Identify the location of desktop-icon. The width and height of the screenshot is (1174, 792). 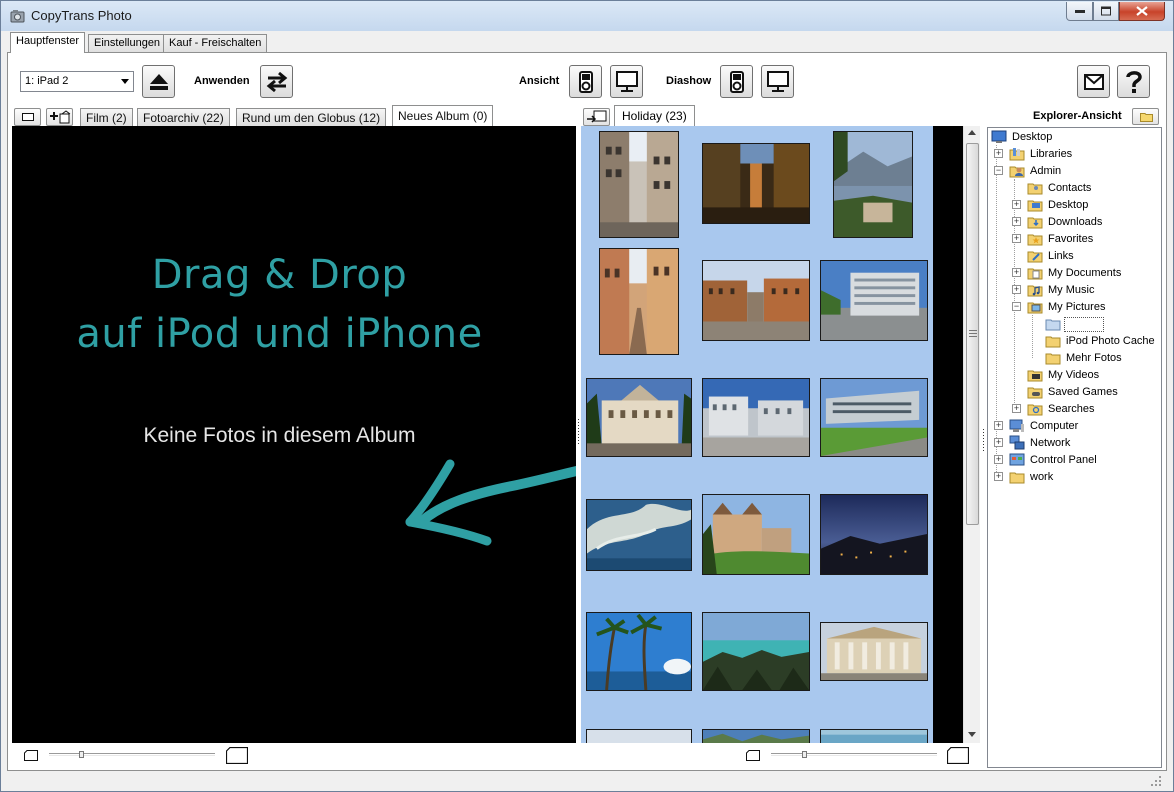
(999, 136).